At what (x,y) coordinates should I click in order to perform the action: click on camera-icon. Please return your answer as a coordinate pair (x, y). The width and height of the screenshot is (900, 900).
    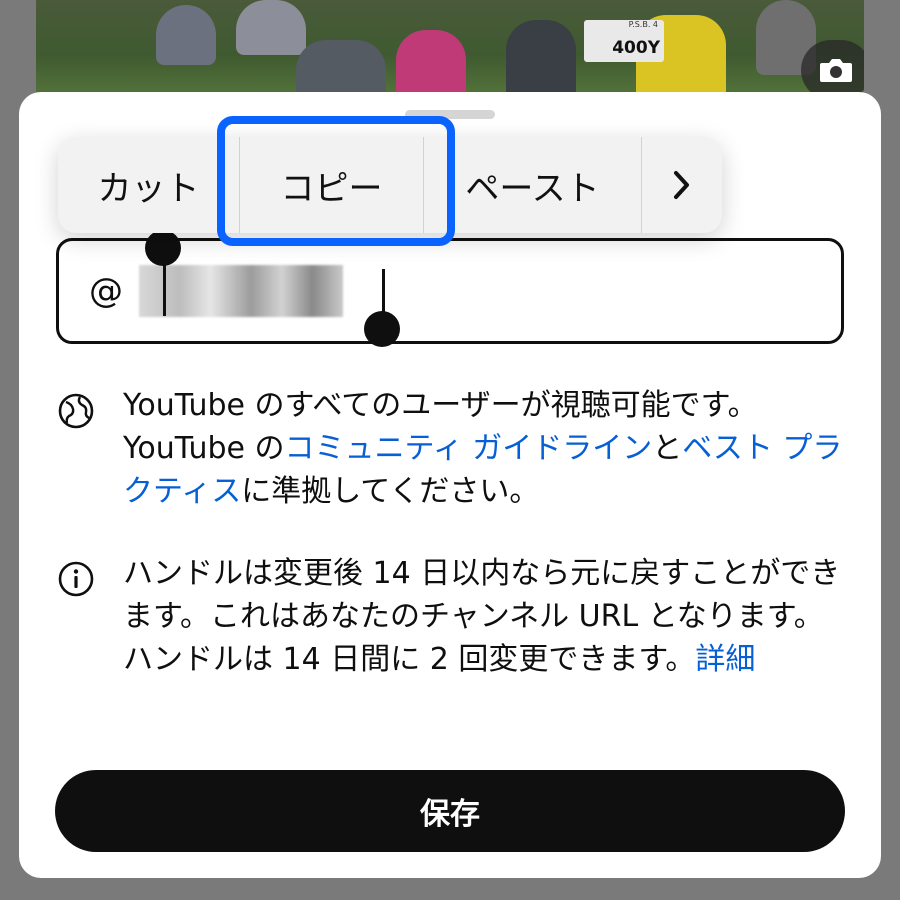
    Looking at the image, I should click on (836, 70).